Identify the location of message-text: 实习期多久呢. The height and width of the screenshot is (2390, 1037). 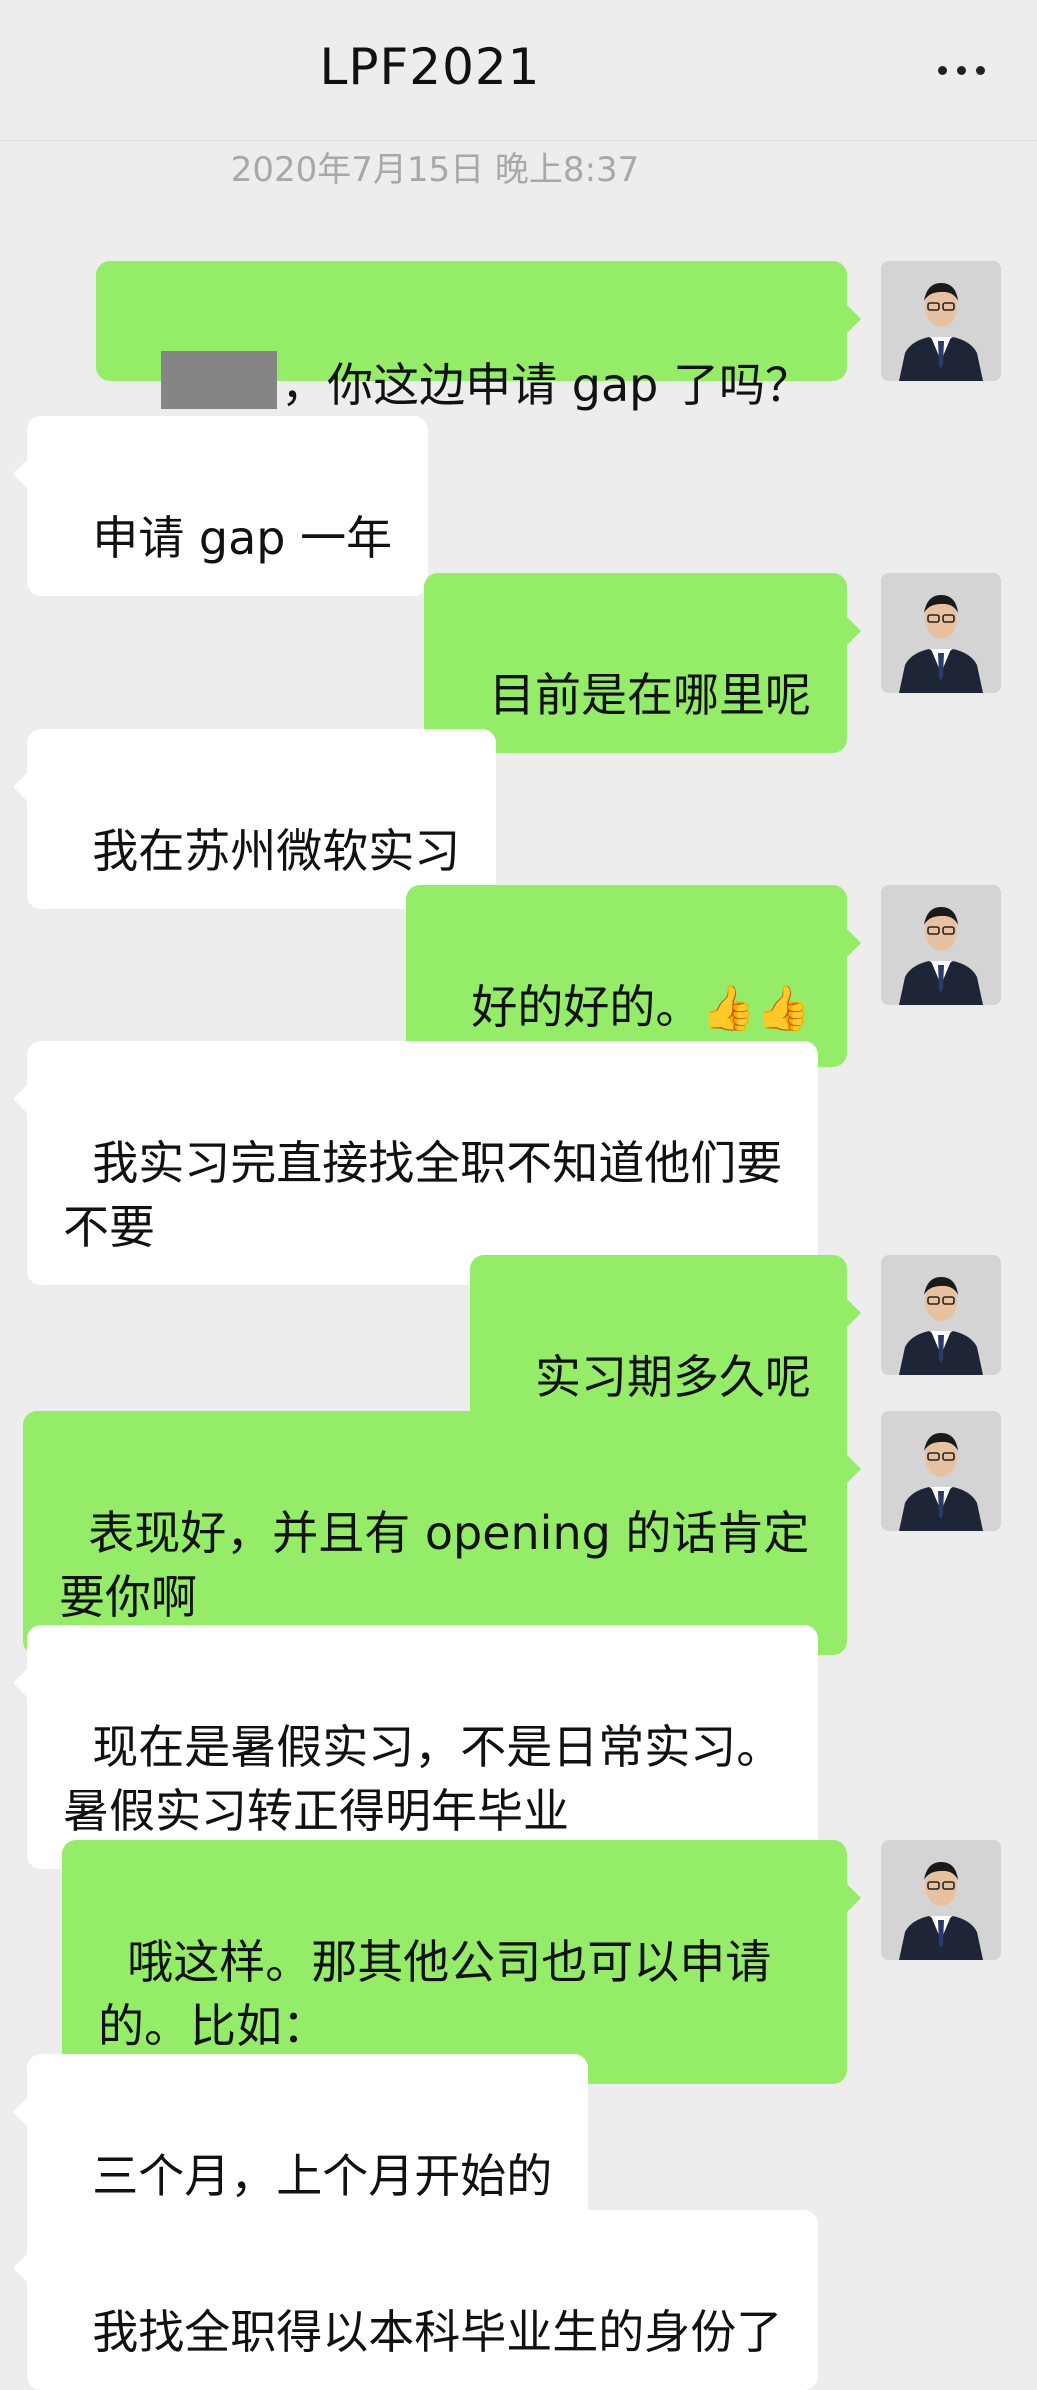
(673, 1377).